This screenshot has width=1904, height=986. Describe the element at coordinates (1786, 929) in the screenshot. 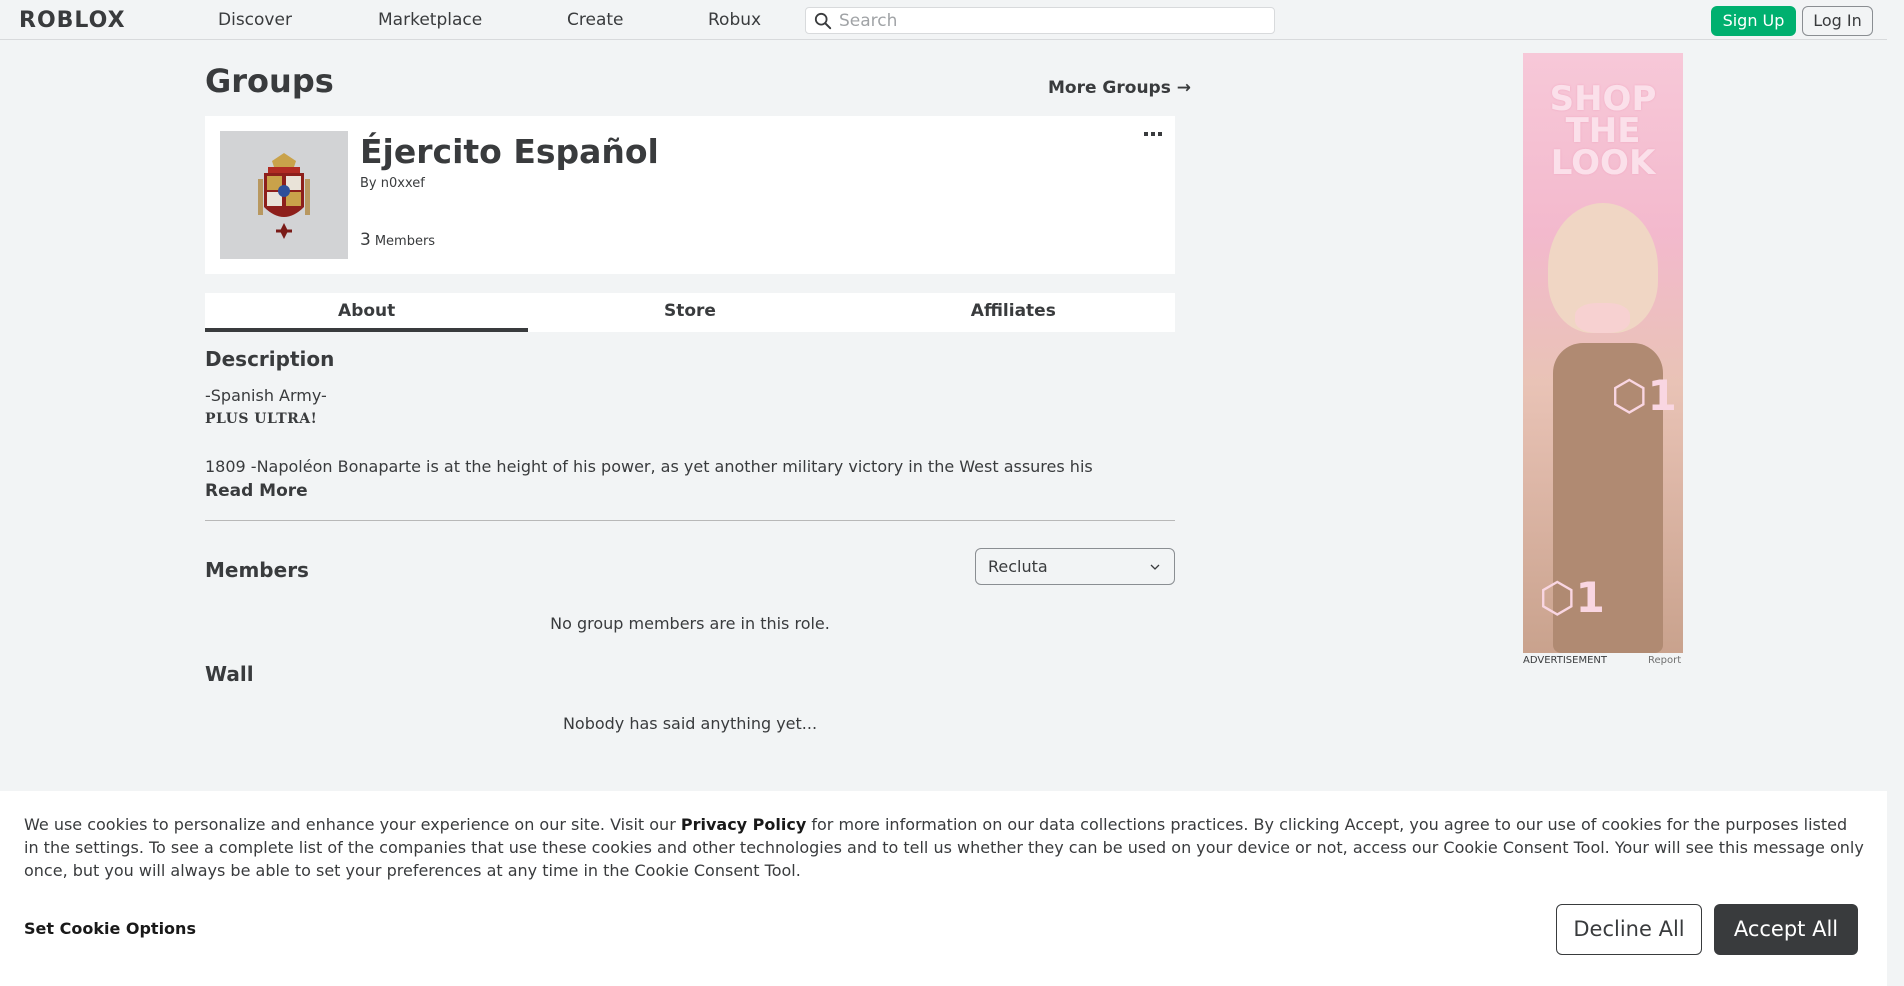

I see `accept-all-button: Accept All` at that location.